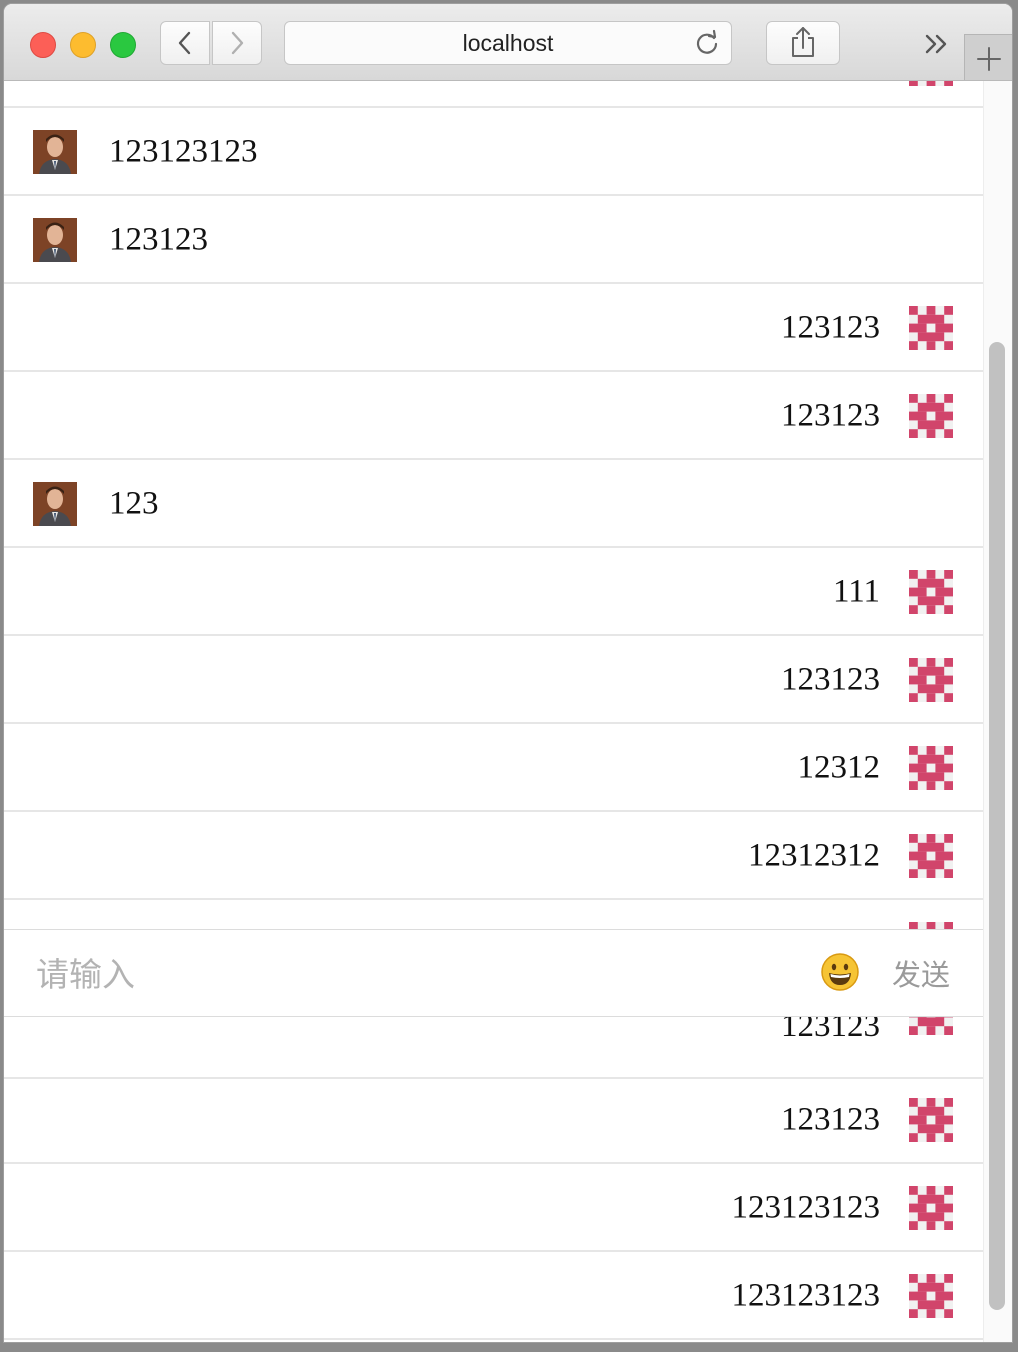 The height and width of the screenshot is (1352, 1018). I want to click on address-bar: localhost, so click(508, 43).